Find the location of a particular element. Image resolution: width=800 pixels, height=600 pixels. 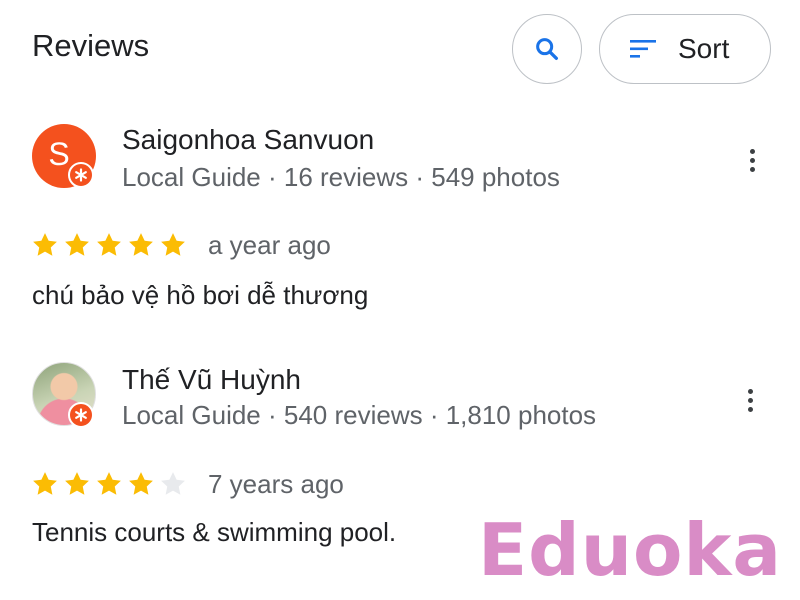

page-title: Reviews is located at coordinates (91, 45).